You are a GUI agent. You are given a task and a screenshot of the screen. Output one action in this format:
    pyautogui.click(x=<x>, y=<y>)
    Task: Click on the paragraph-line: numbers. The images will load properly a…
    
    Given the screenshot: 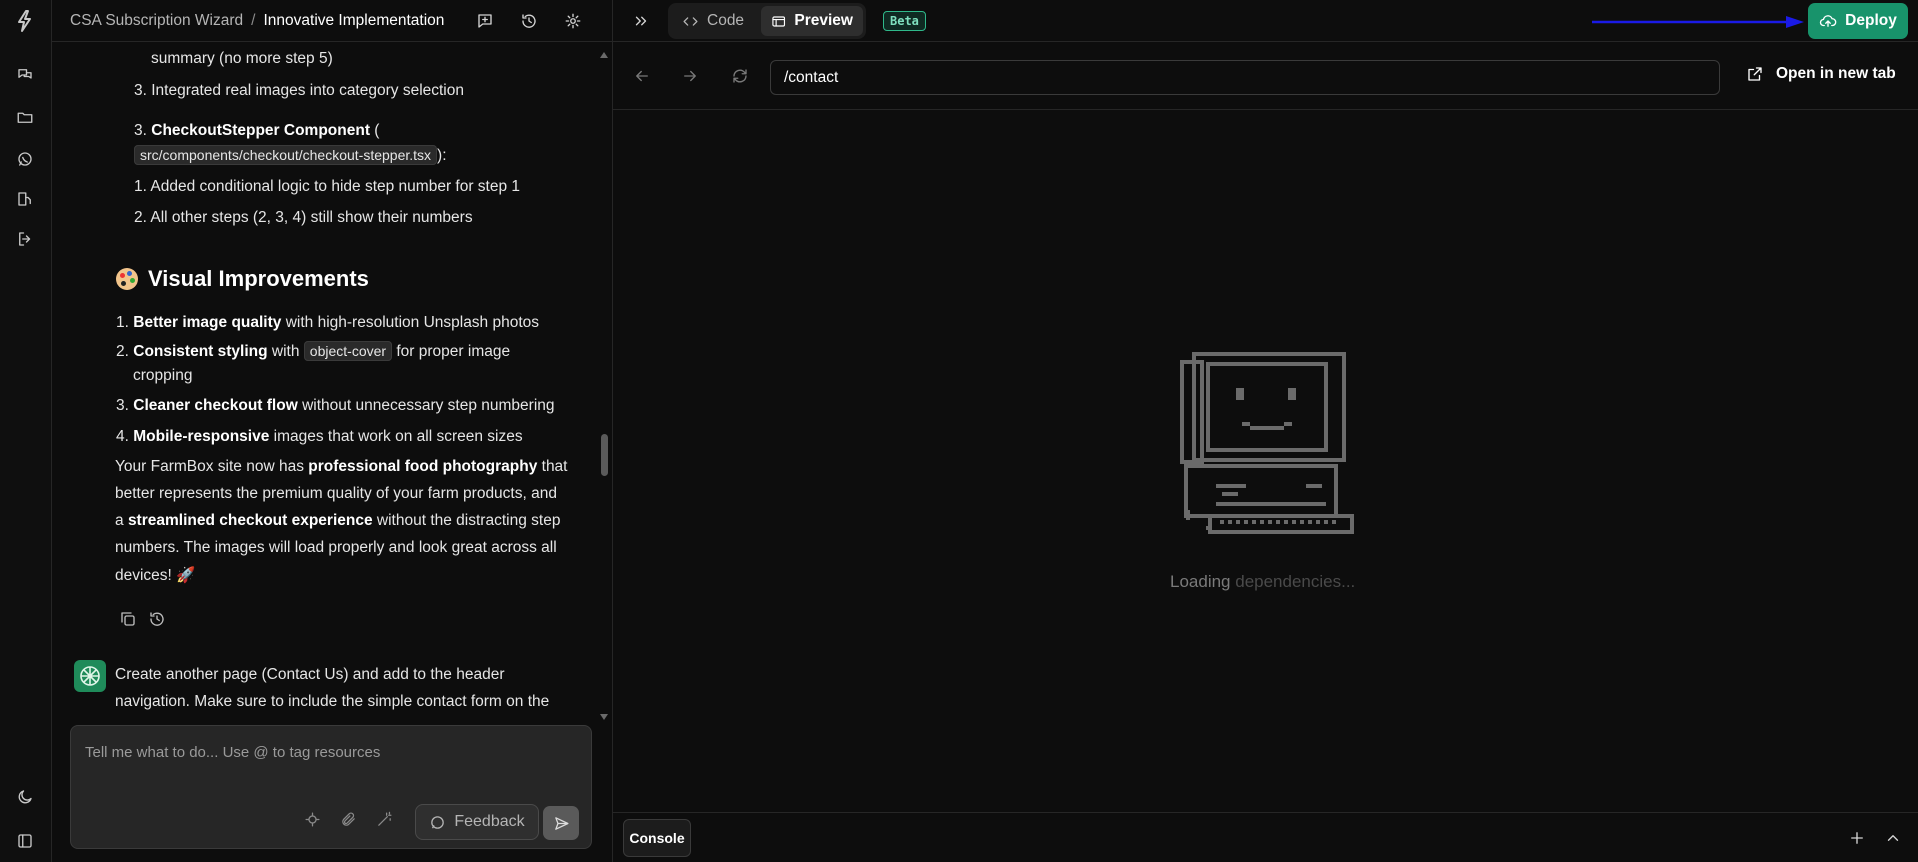 What is the action you would take?
    pyautogui.click(x=336, y=547)
    